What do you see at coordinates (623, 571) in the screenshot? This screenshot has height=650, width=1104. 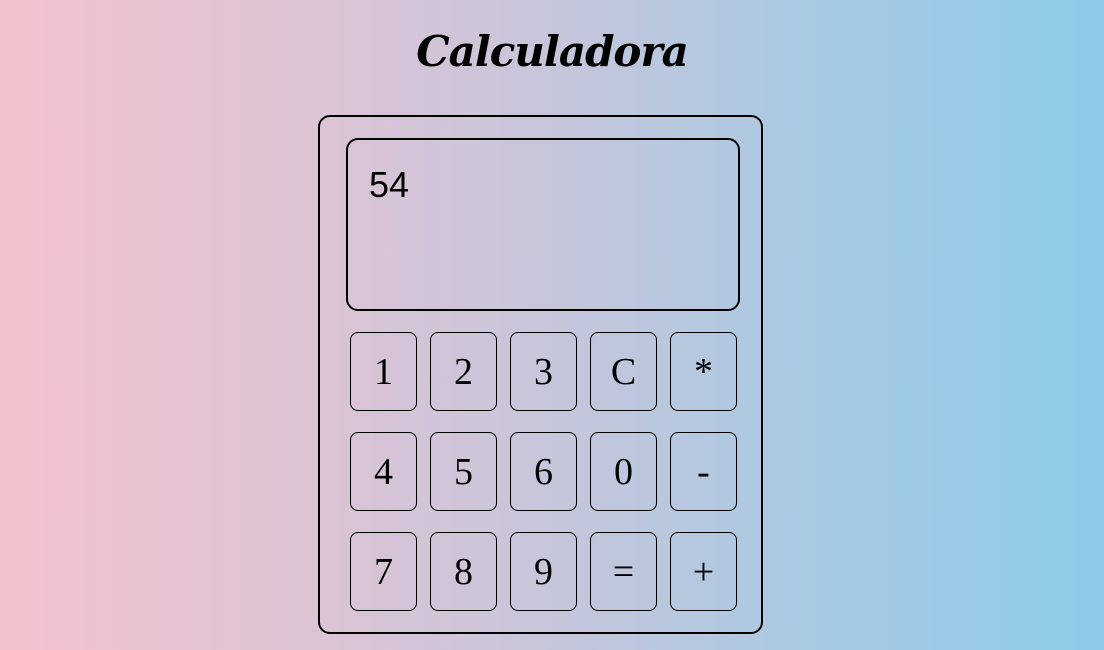 I see `equals-button: =` at bounding box center [623, 571].